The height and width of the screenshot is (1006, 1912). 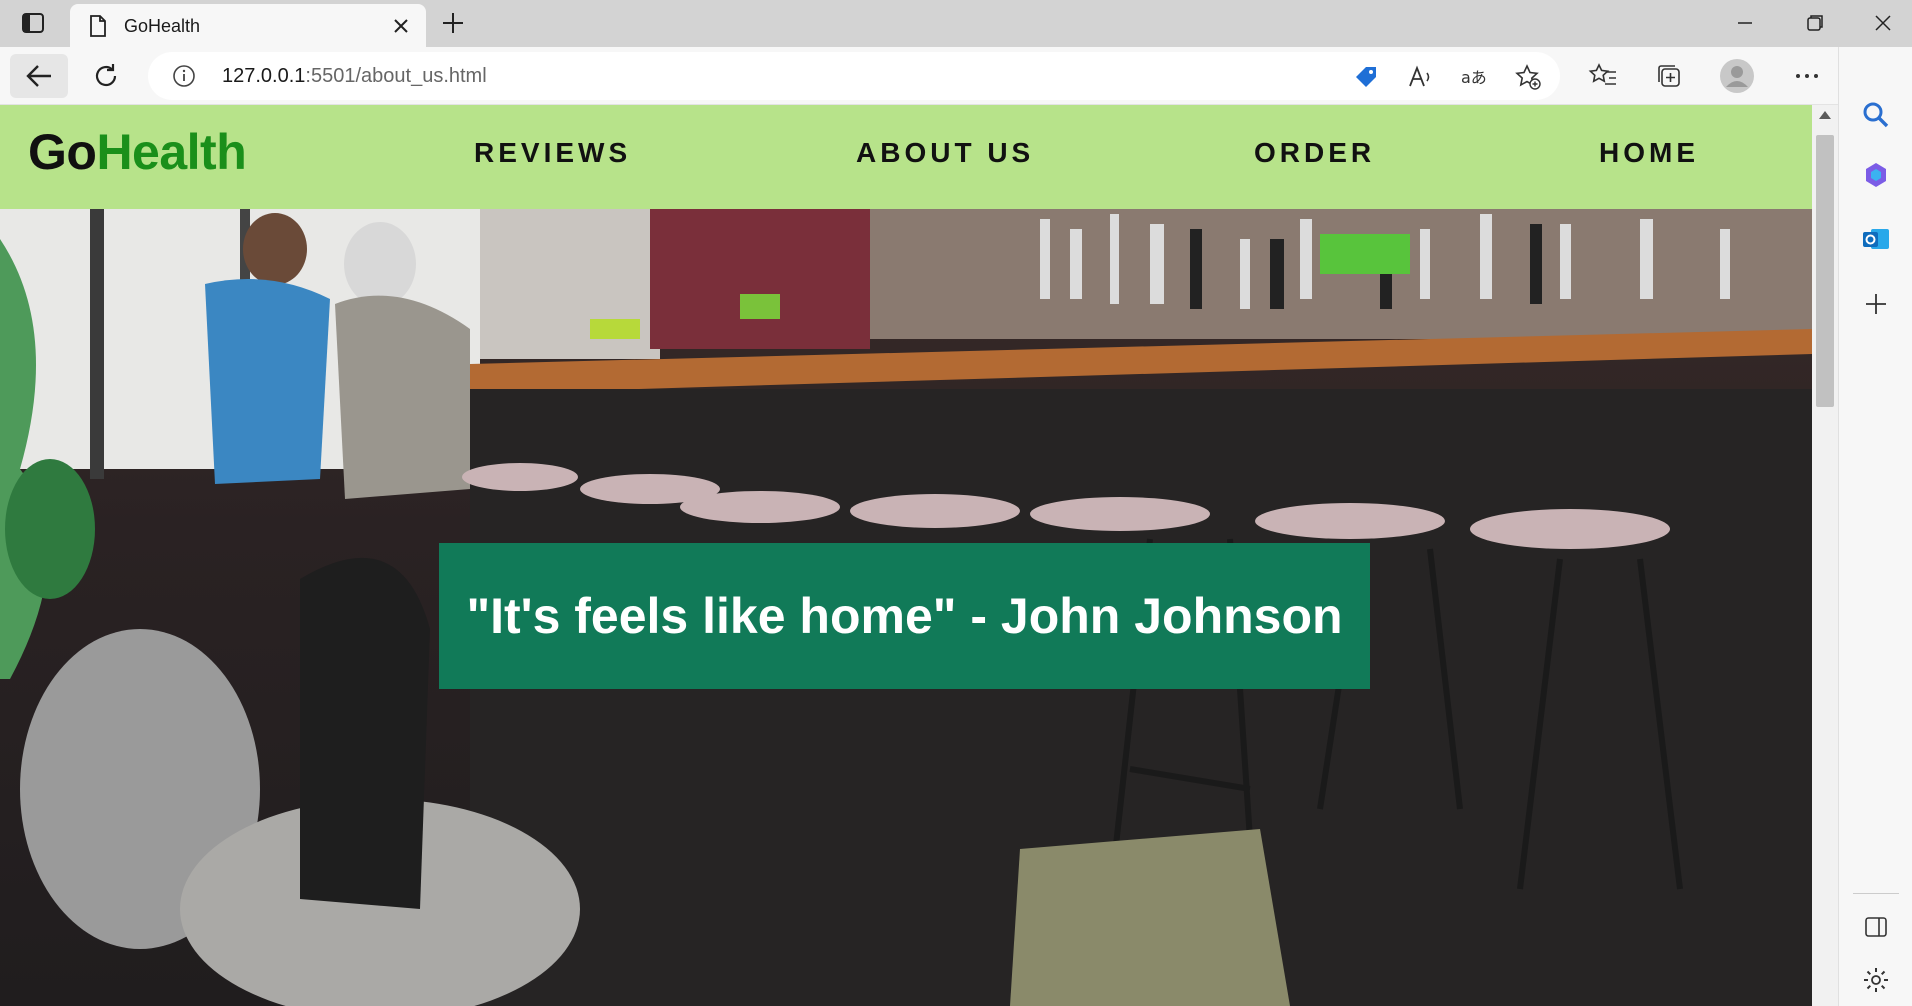 I want to click on nav-link-reviews: REVIEWS, so click(x=552, y=153).